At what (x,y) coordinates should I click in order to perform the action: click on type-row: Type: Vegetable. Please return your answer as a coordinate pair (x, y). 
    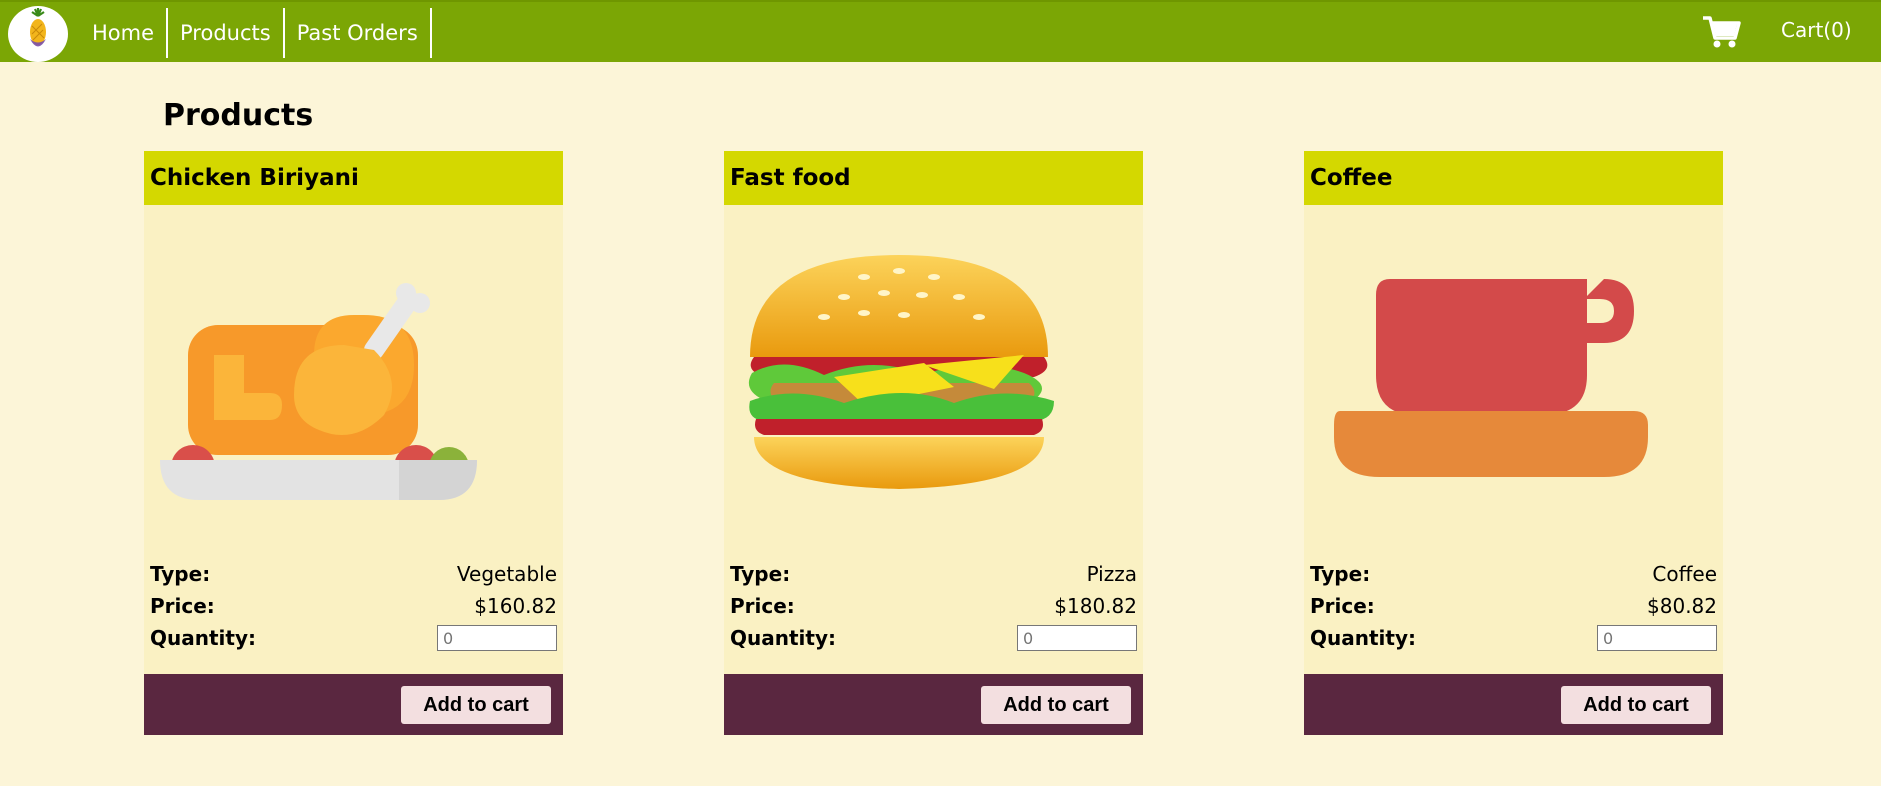
    Looking at the image, I should click on (353, 574).